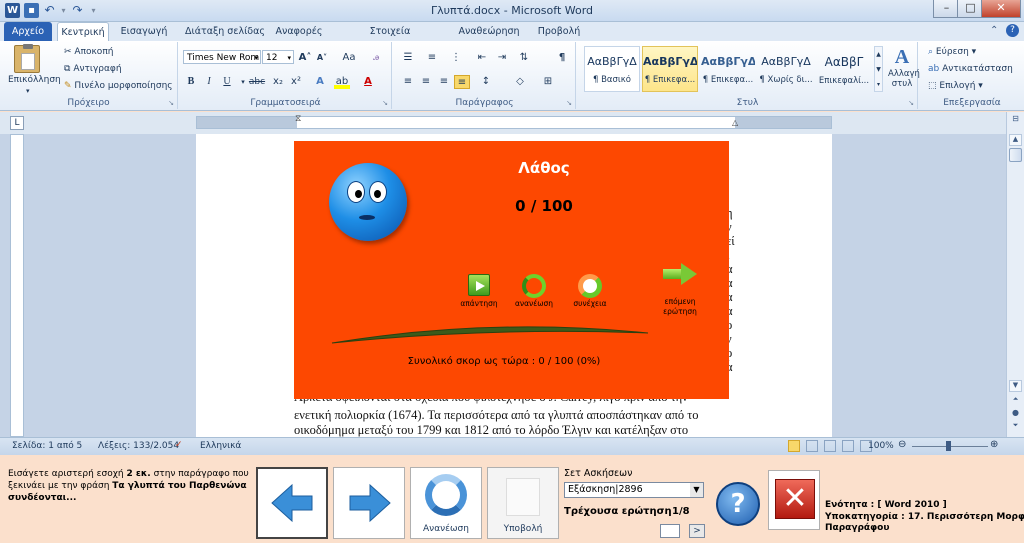 The image size is (1024, 543). I want to click on font-launcher-icon: ↘, so click(385, 103).